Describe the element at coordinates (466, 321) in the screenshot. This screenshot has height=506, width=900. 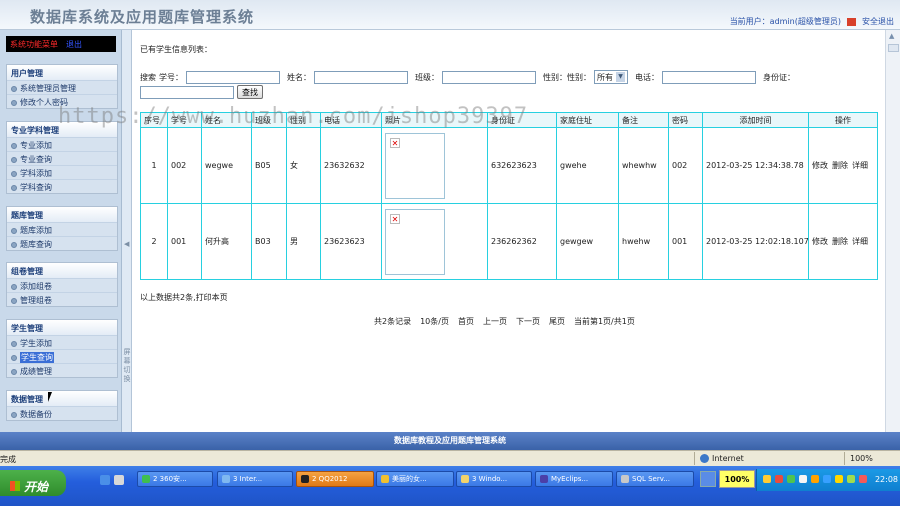
I see `first-page-link: 首页` at that location.